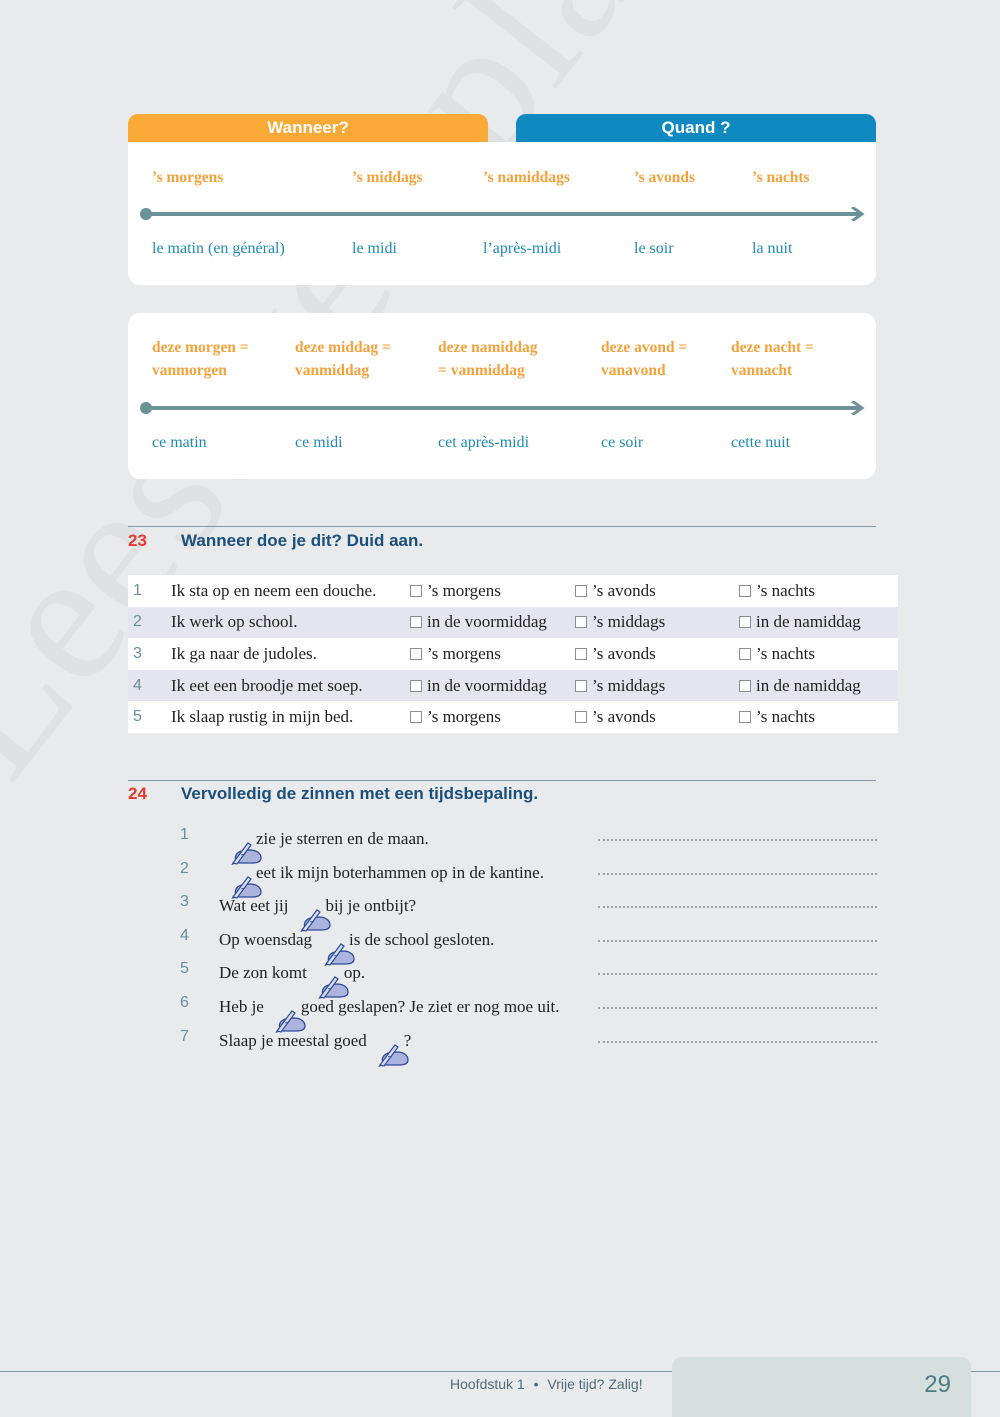  I want to click on page-number: 29, so click(937, 1384).